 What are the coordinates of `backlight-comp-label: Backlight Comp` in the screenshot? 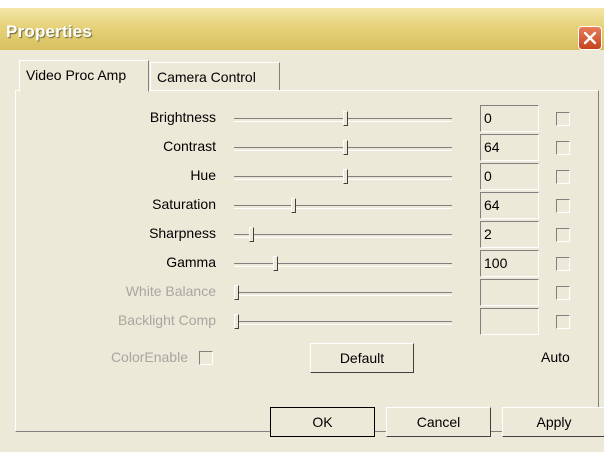 It's located at (166, 320).